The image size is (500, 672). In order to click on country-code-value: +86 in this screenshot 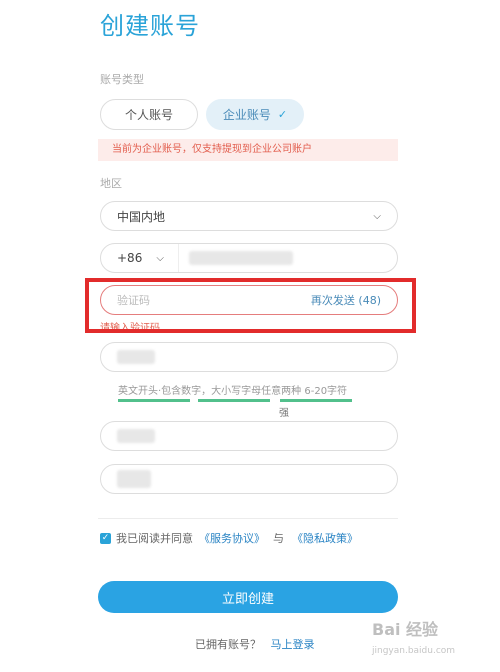, I will do `click(130, 258)`.